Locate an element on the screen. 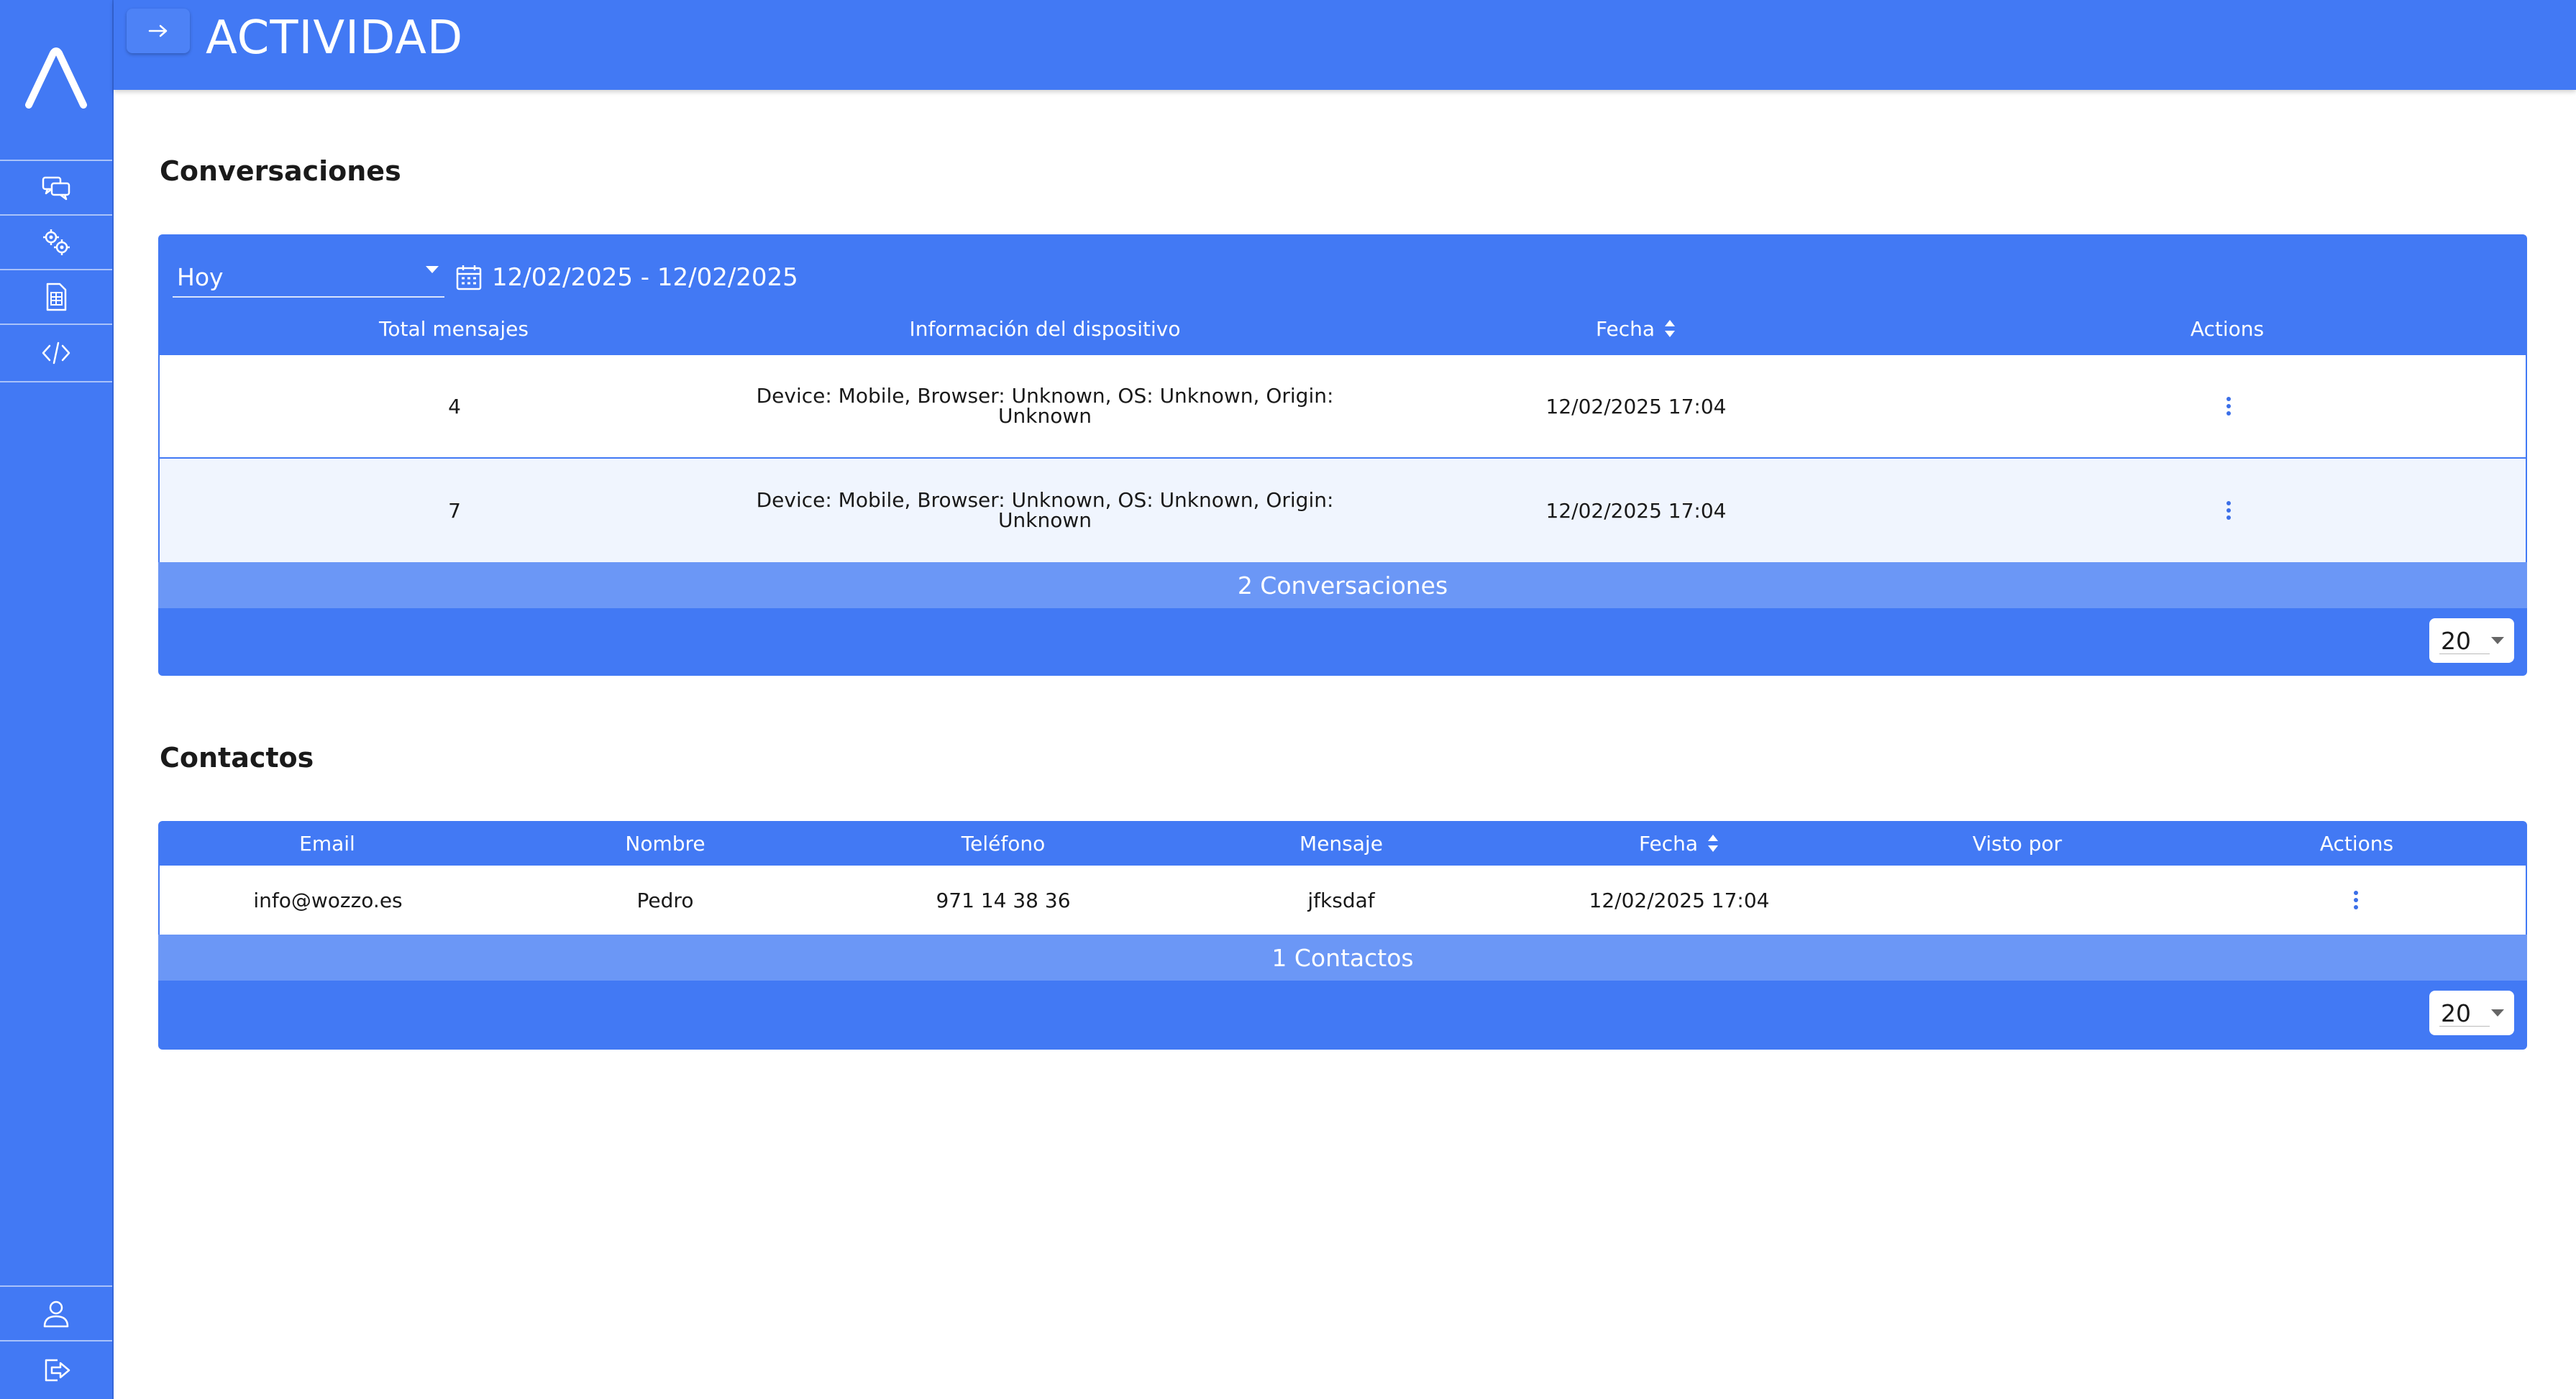 This screenshot has width=2576, height=1399. period-select: Hoy is located at coordinates (308, 278).